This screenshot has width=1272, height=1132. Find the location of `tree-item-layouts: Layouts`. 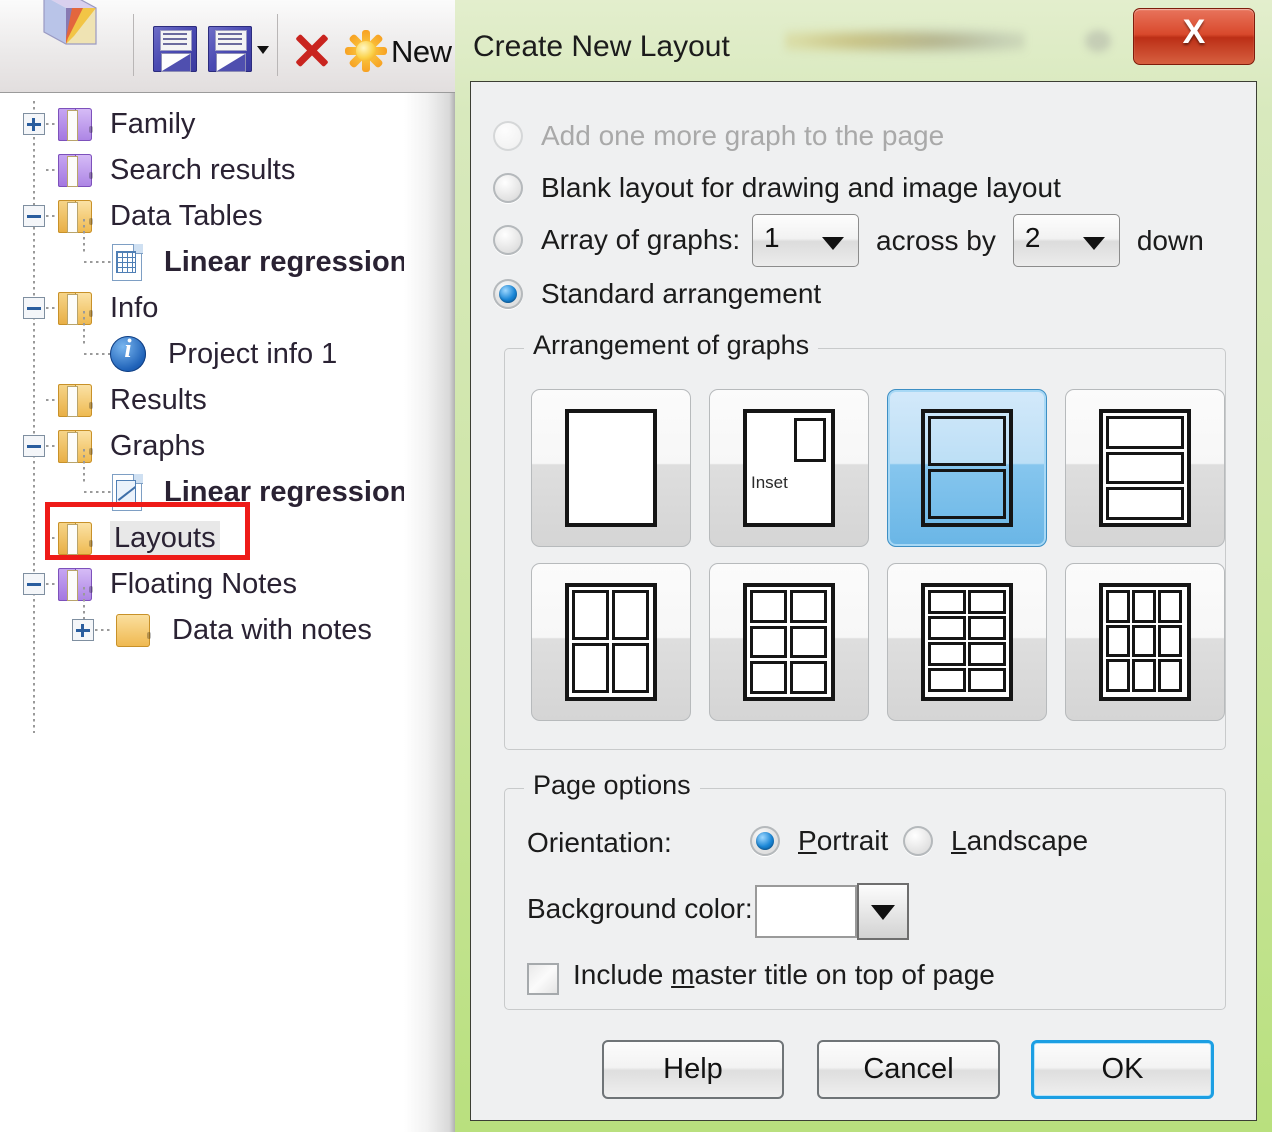

tree-item-layouts: Layouts is located at coordinates (220, 538).